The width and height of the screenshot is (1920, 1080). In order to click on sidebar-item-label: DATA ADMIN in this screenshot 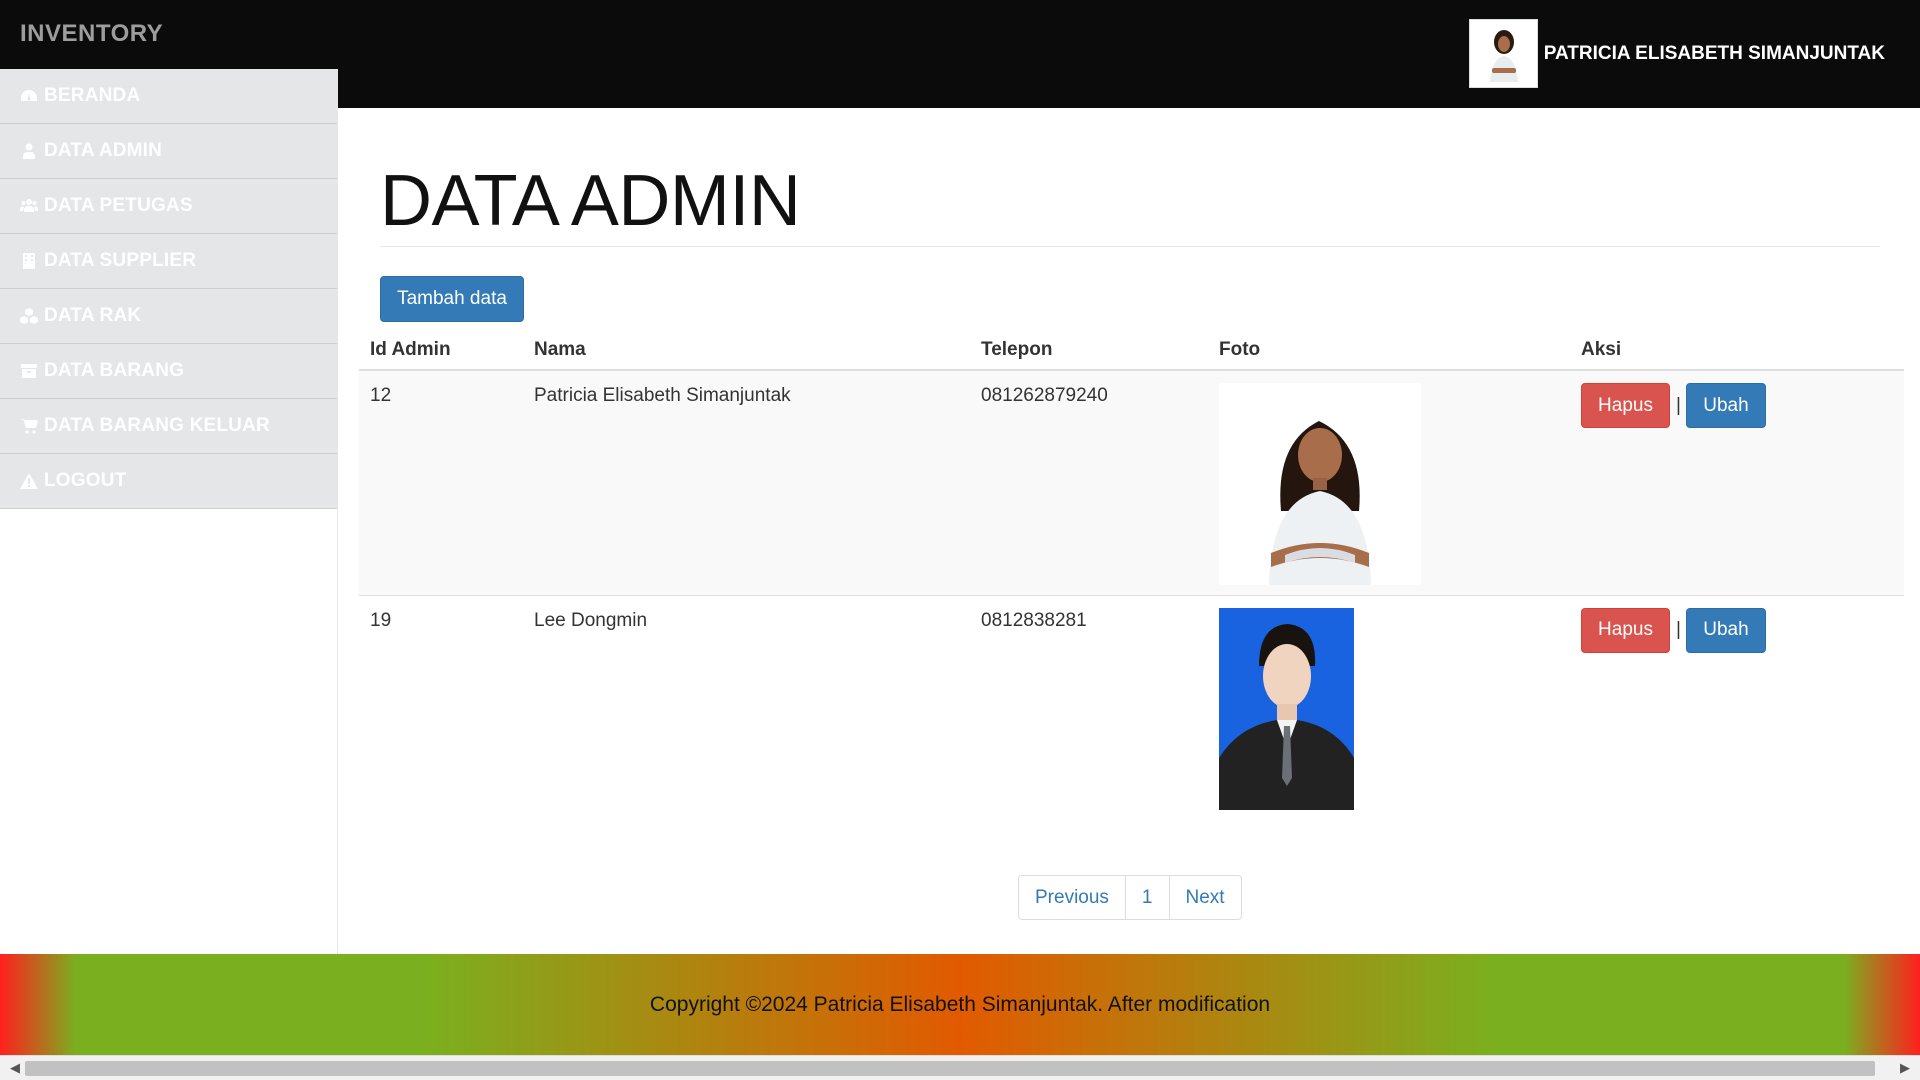, I will do `click(103, 150)`.